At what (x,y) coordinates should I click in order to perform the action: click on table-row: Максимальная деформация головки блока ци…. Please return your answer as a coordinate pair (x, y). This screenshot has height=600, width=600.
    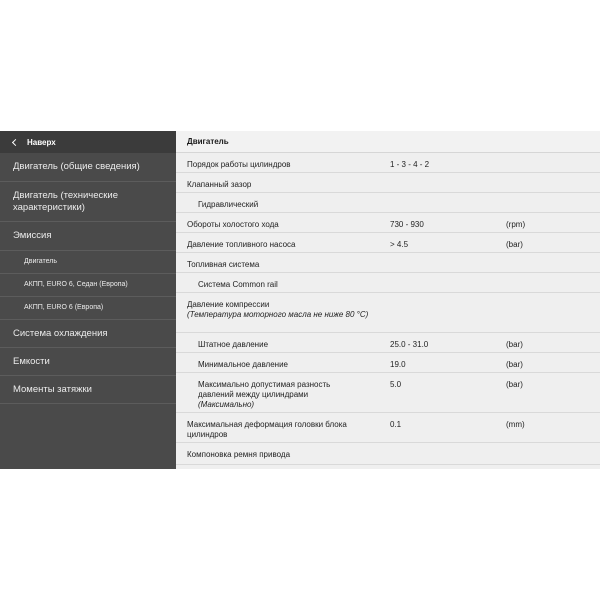
    Looking at the image, I should click on (388, 428).